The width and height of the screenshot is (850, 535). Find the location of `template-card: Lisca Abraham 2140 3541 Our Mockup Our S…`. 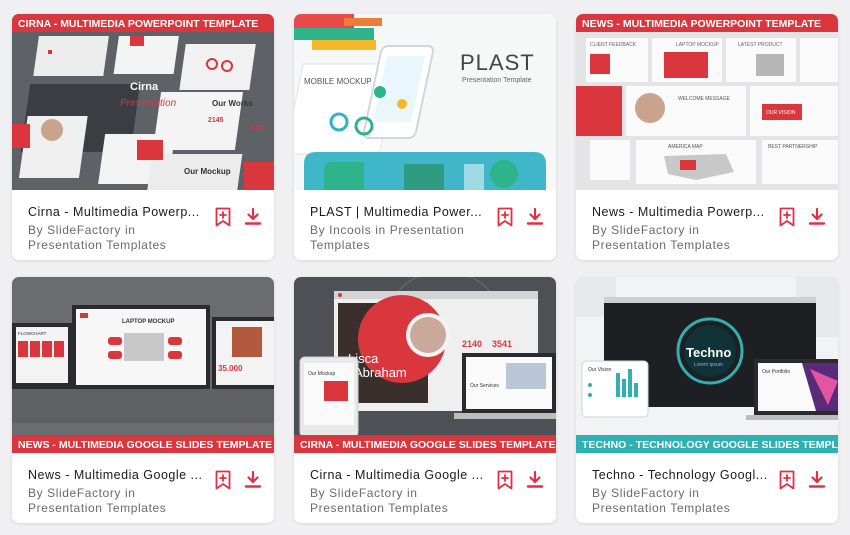

template-card: Lisca Abraham 2140 3541 Our Mockup Our S… is located at coordinates (425, 400).